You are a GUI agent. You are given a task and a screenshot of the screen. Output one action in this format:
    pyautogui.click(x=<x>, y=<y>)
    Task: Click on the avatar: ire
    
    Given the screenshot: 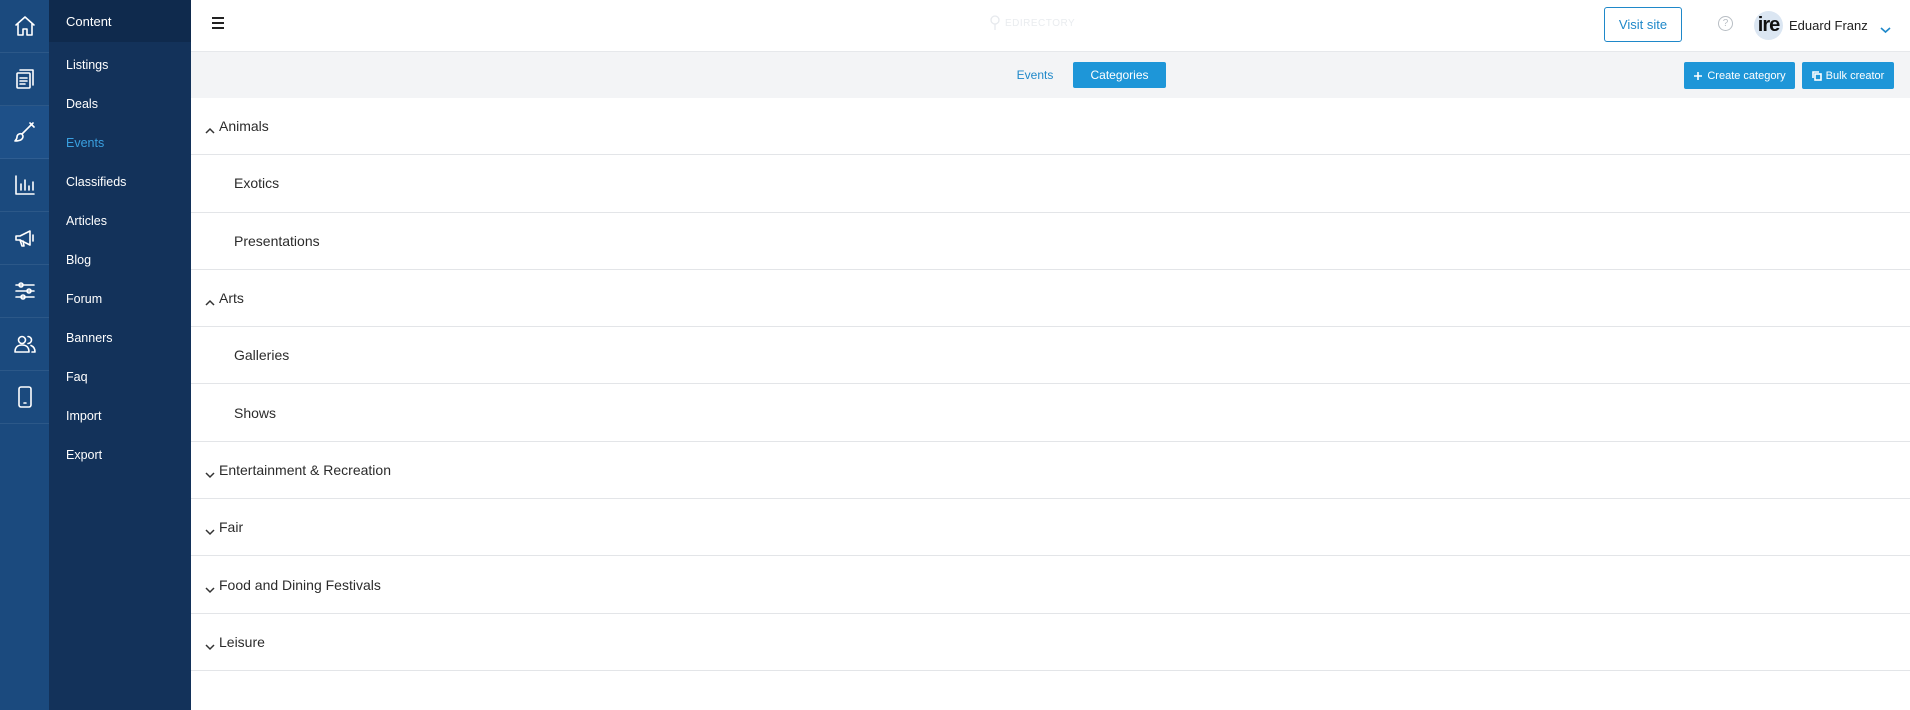 What is the action you would take?
    pyautogui.click(x=1768, y=25)
    